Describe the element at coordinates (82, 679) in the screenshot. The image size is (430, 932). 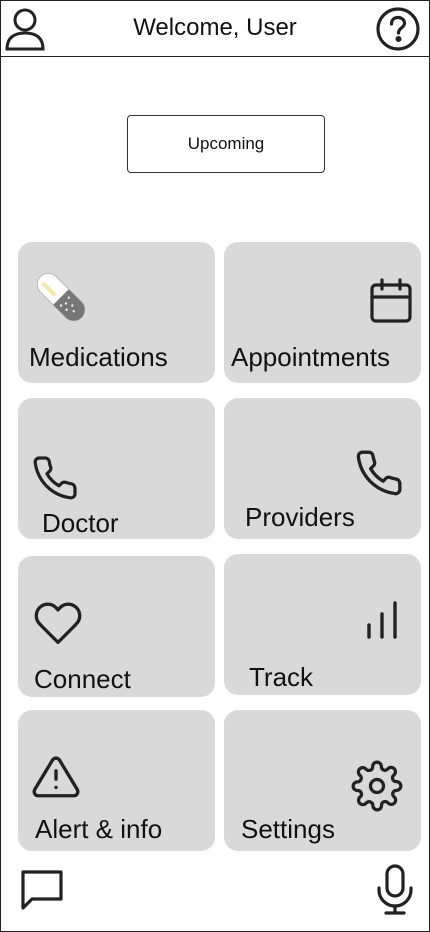
I see `tile-label-connect: Connect` at that location.